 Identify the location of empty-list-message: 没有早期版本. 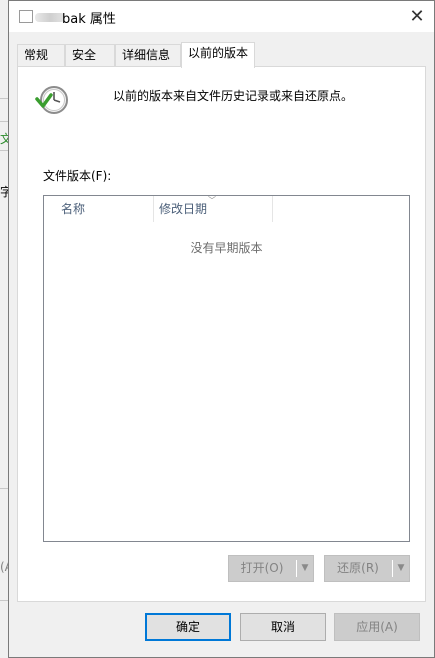
(226, 248).